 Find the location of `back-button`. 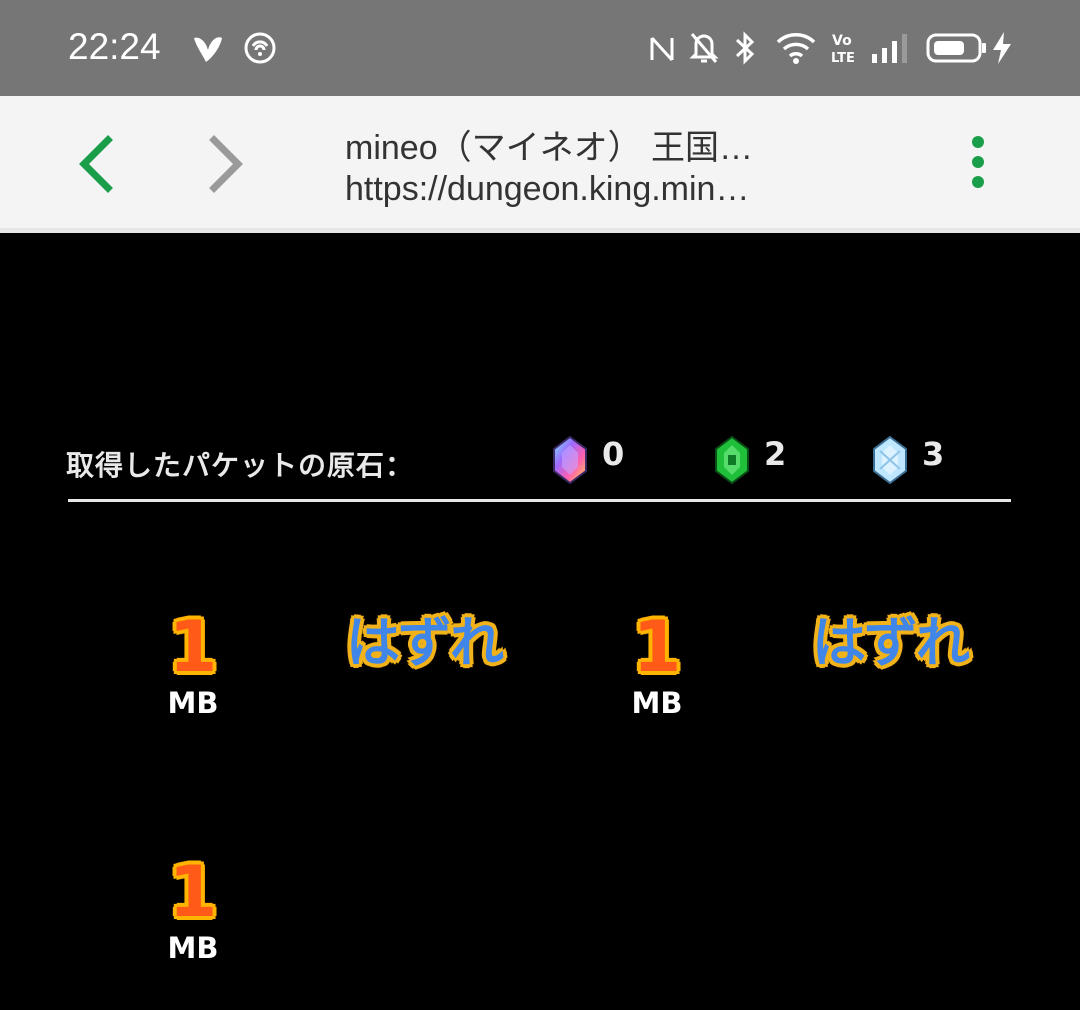

back-button is located at coordinates (98, 162).